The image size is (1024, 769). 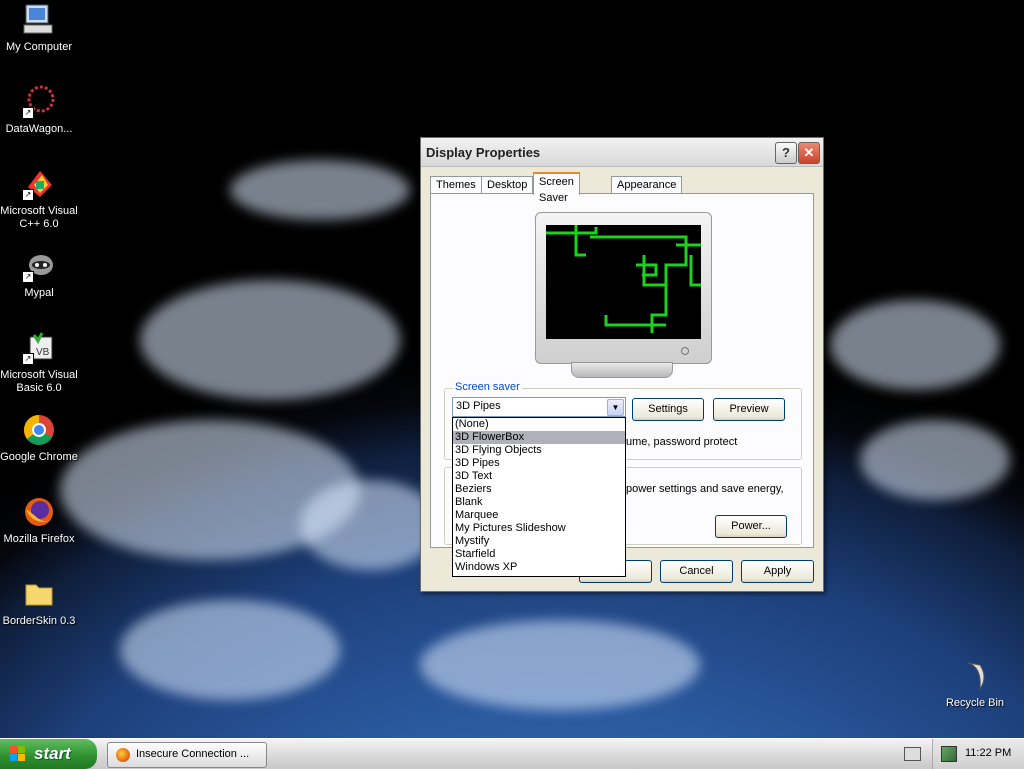 What do you see at coordinates (512, 753) in the screenshot?
I see `taskbar: start Insecure Connection ... 11:22 PM` at bounding box center [512, 753].